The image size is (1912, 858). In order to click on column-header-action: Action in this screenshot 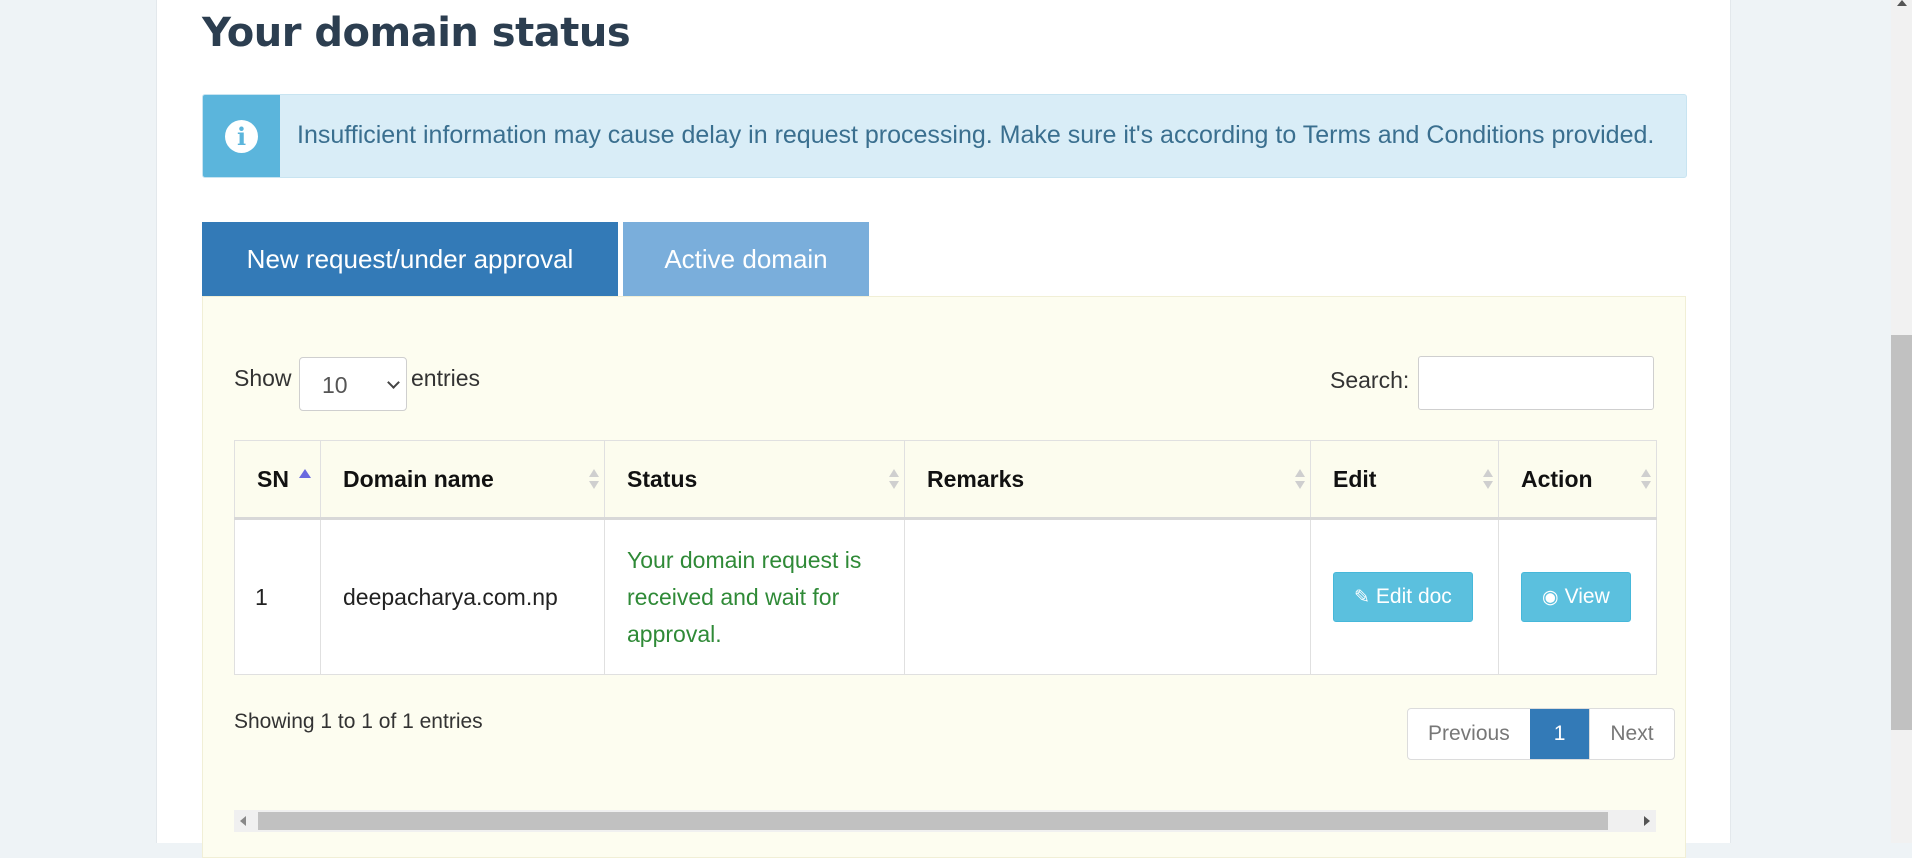, I will do `click(1577, 480)`.